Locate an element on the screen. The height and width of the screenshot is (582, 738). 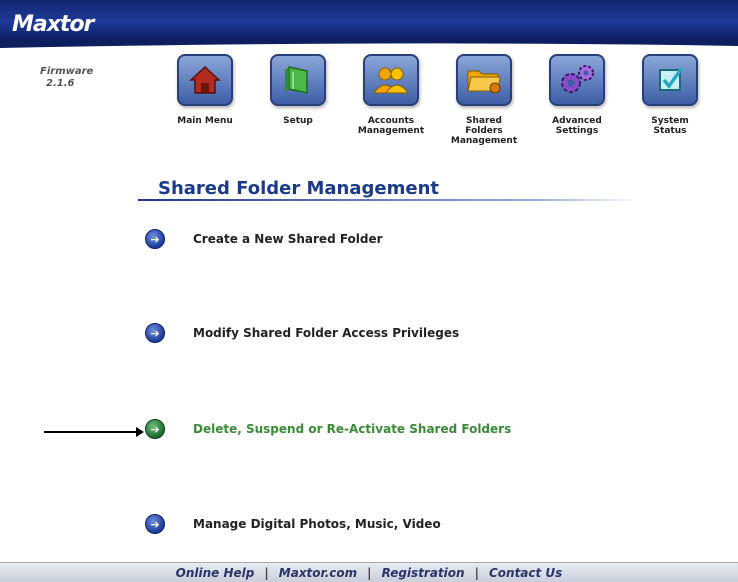
firmware-info: Firmware 2.1.6 is located at coordinates (66, 78).